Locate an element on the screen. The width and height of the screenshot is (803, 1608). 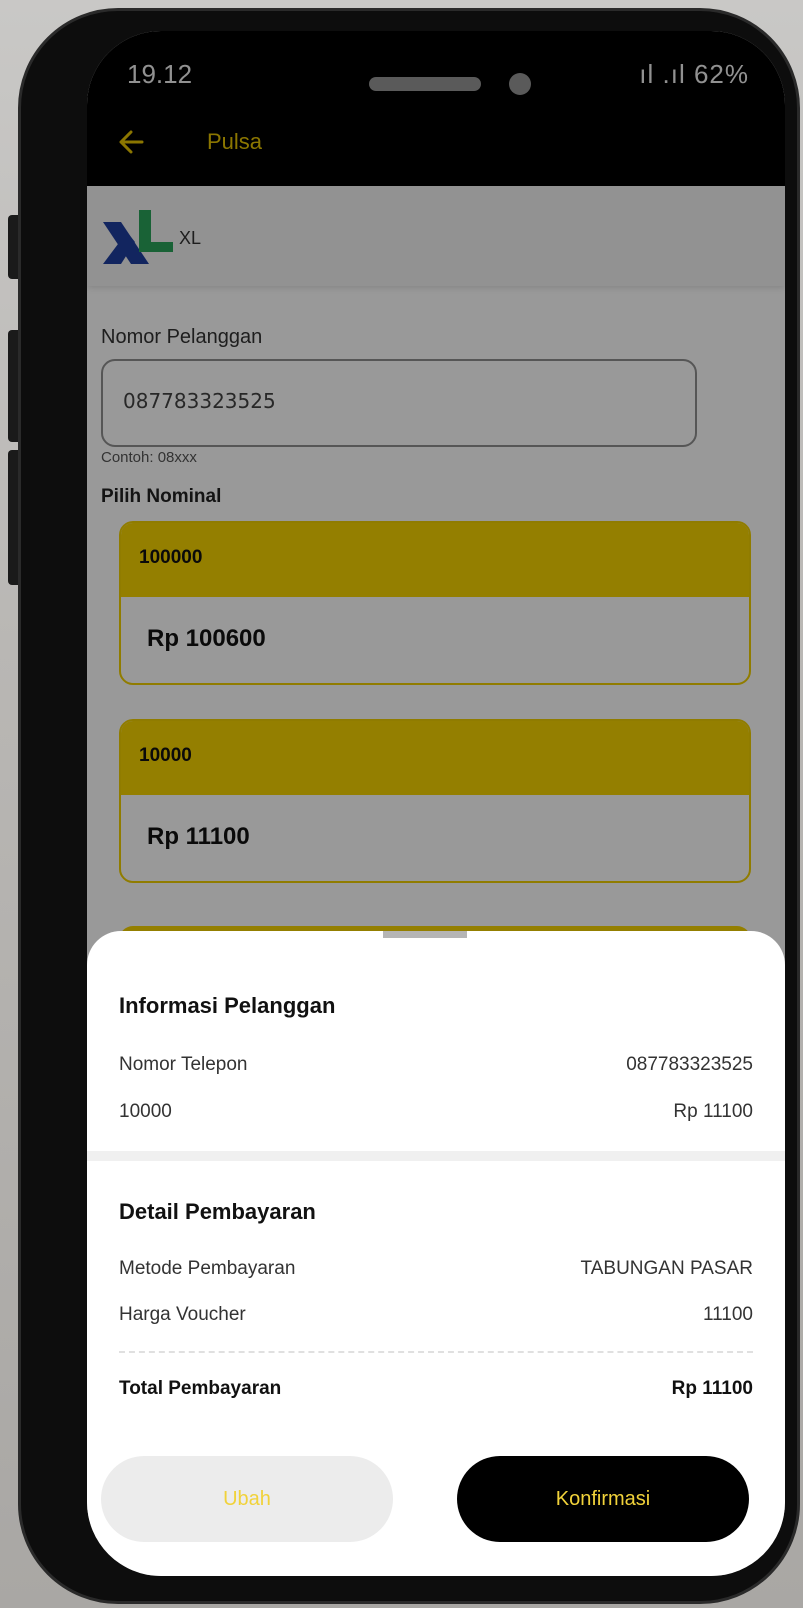
camera-notch is located at coordinates (432, 77).